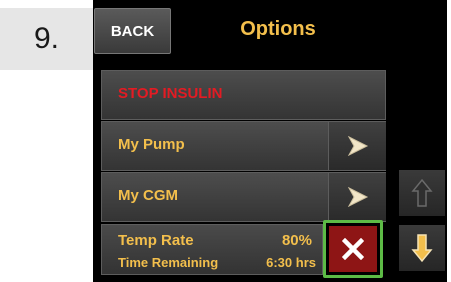 This screenshot has width=451, height=282. Describe the element at coordinates (278, 29) in the screenshot. I see `page-title: Options` at that location.